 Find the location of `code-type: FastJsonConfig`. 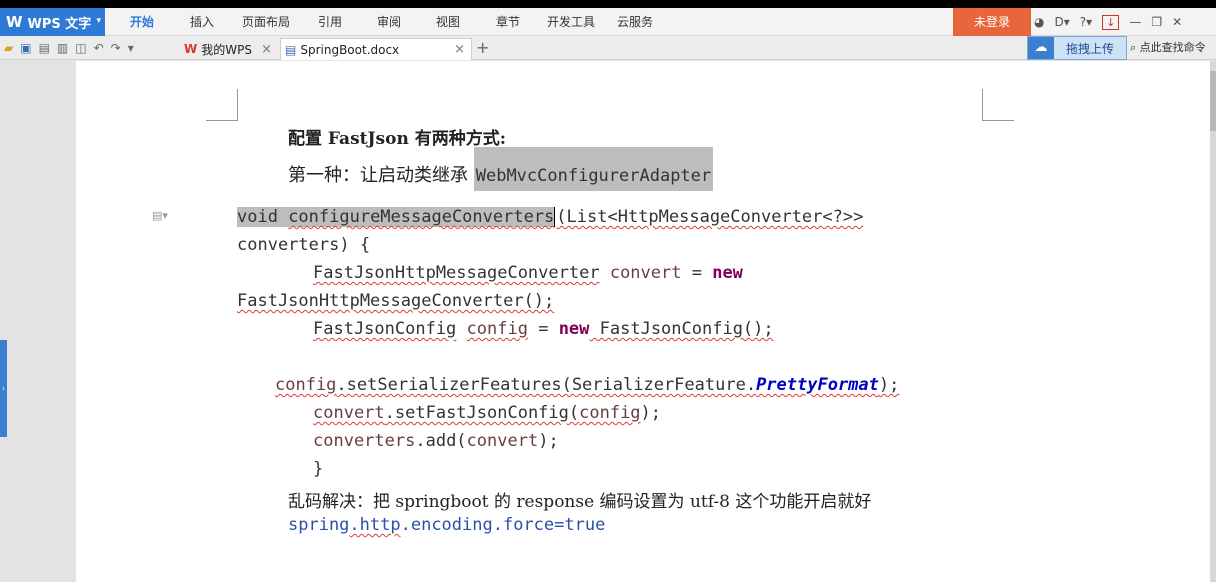

code-type: FastJsonConfig is located at coordinates (385, 329).